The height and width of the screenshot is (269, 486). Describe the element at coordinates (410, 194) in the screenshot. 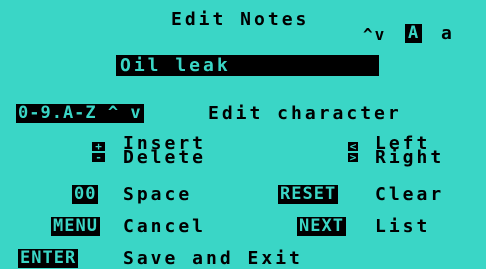

I see `clear-label: Clear` at that location.